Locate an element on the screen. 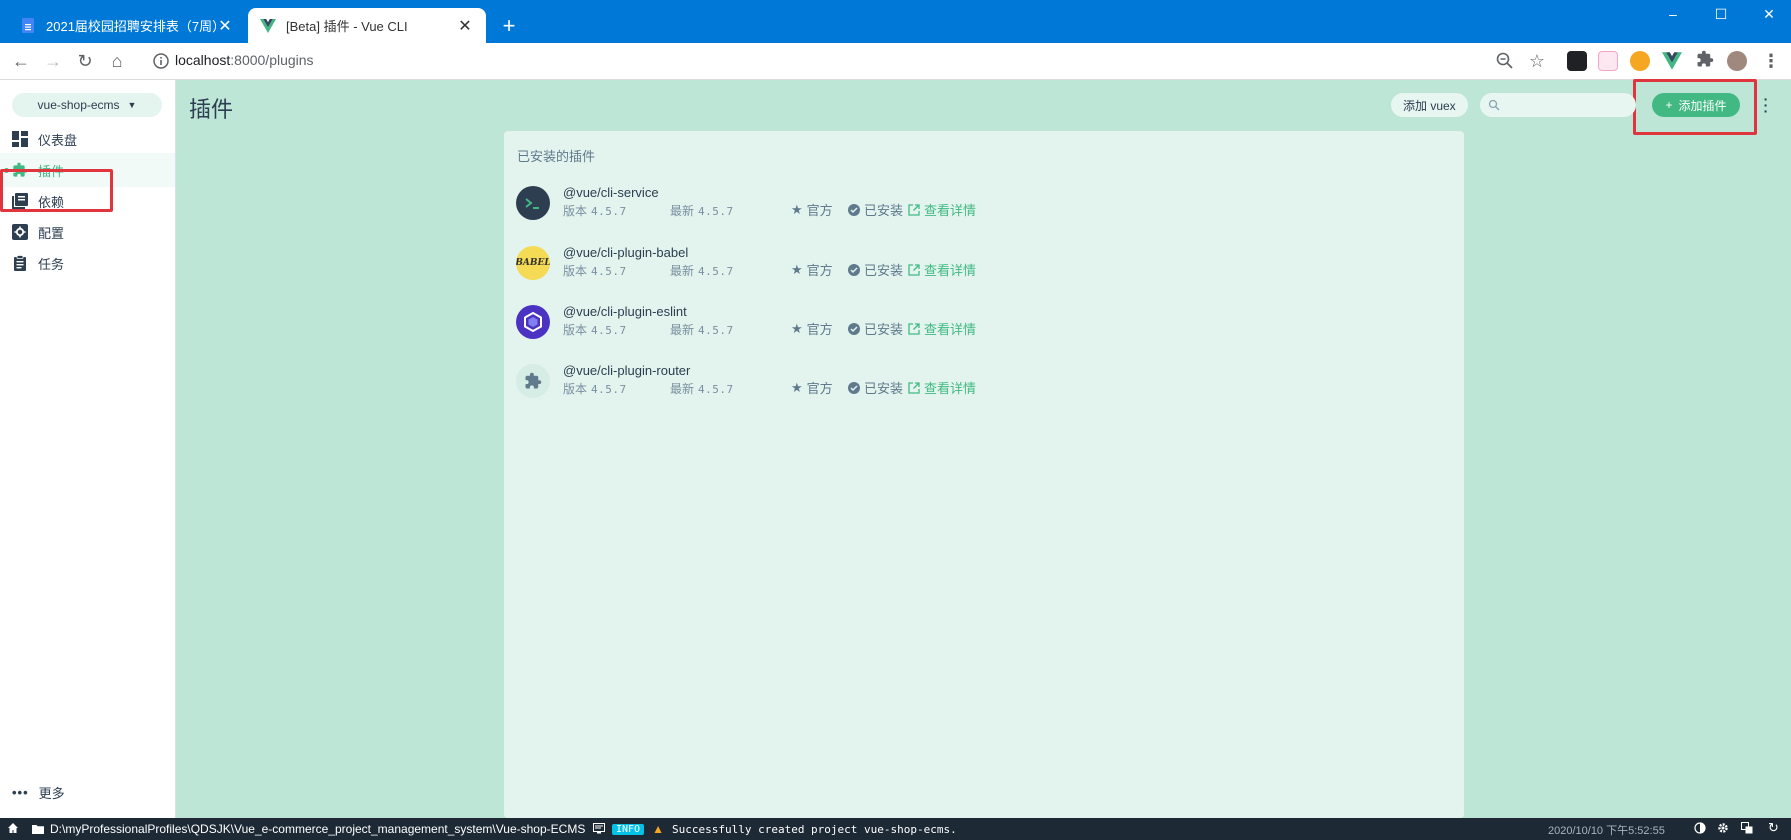 The image size is (1791, 840). extensions-puzzle-icon is located at coordinates (1705, 61).